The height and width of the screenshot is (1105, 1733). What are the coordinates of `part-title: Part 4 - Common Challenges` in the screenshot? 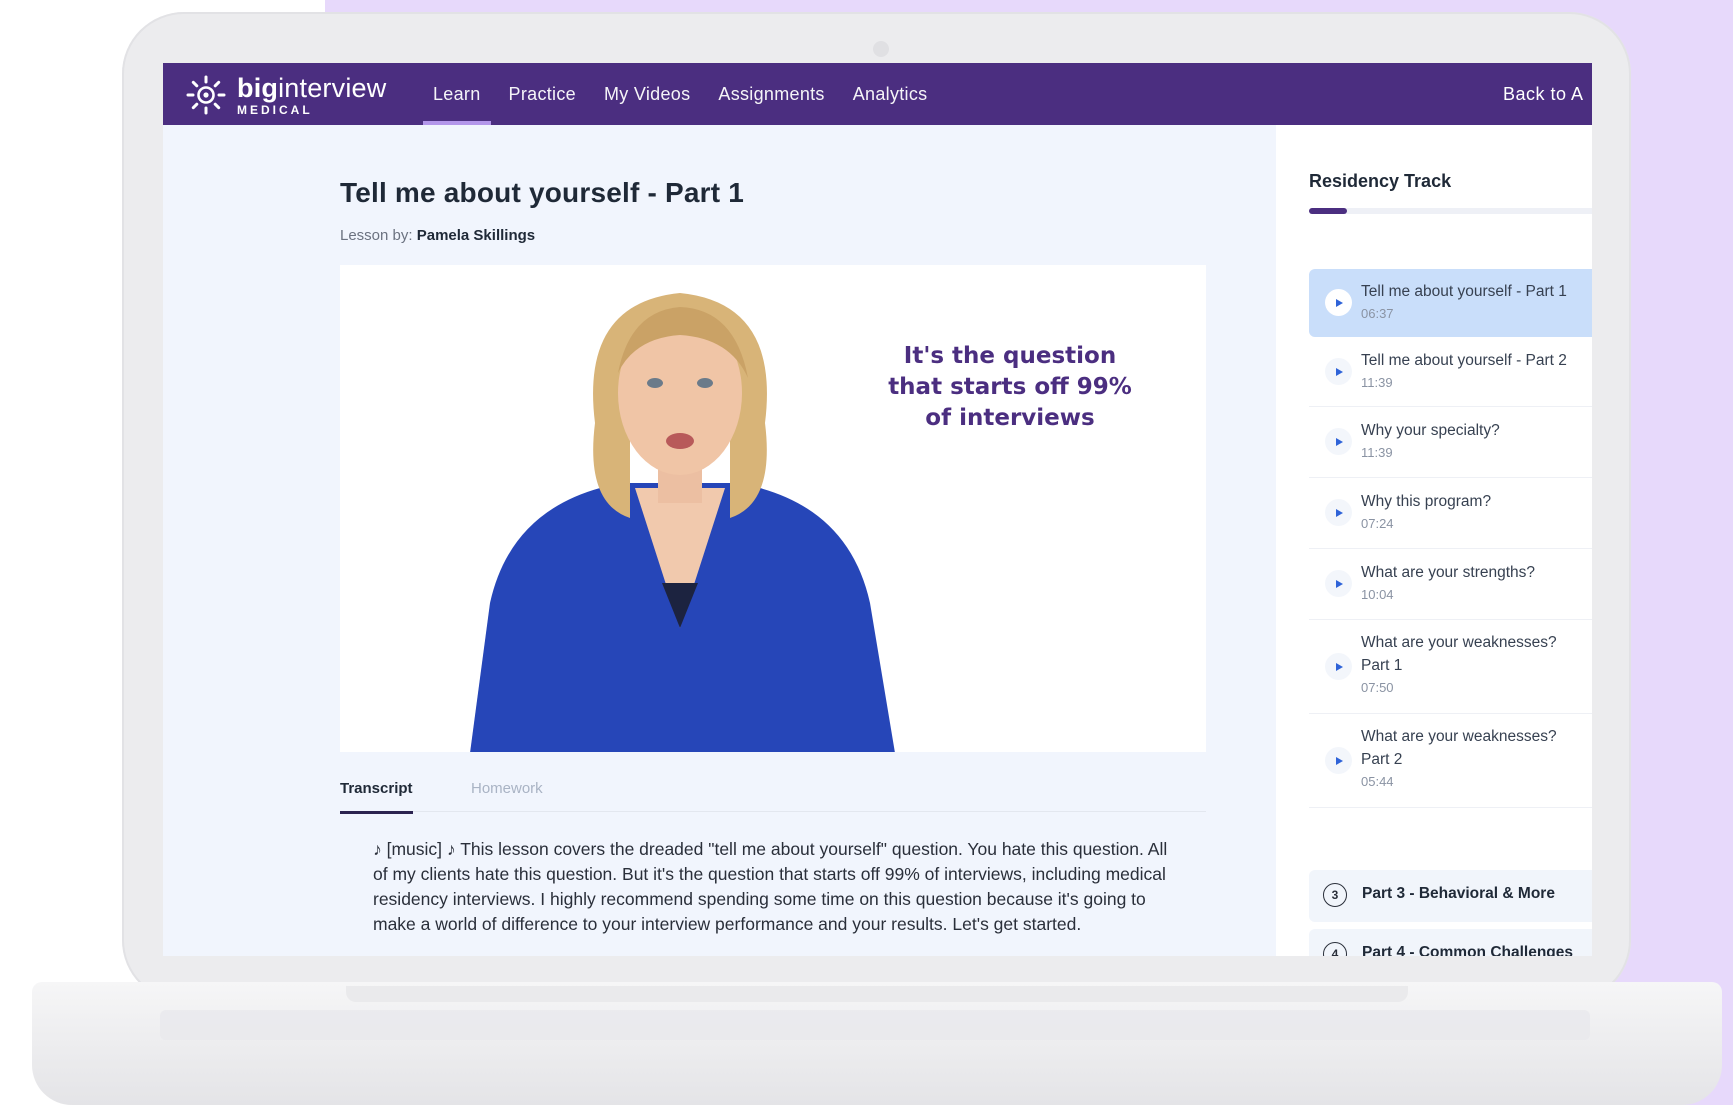 It's located at (1468, 950).